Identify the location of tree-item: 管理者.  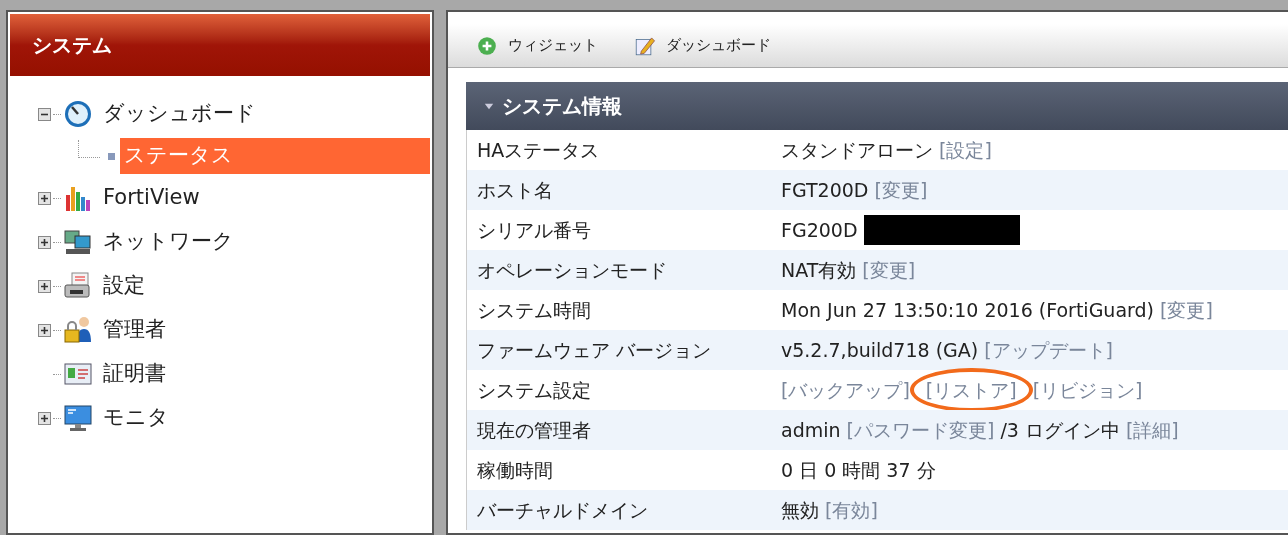
(134, 330).